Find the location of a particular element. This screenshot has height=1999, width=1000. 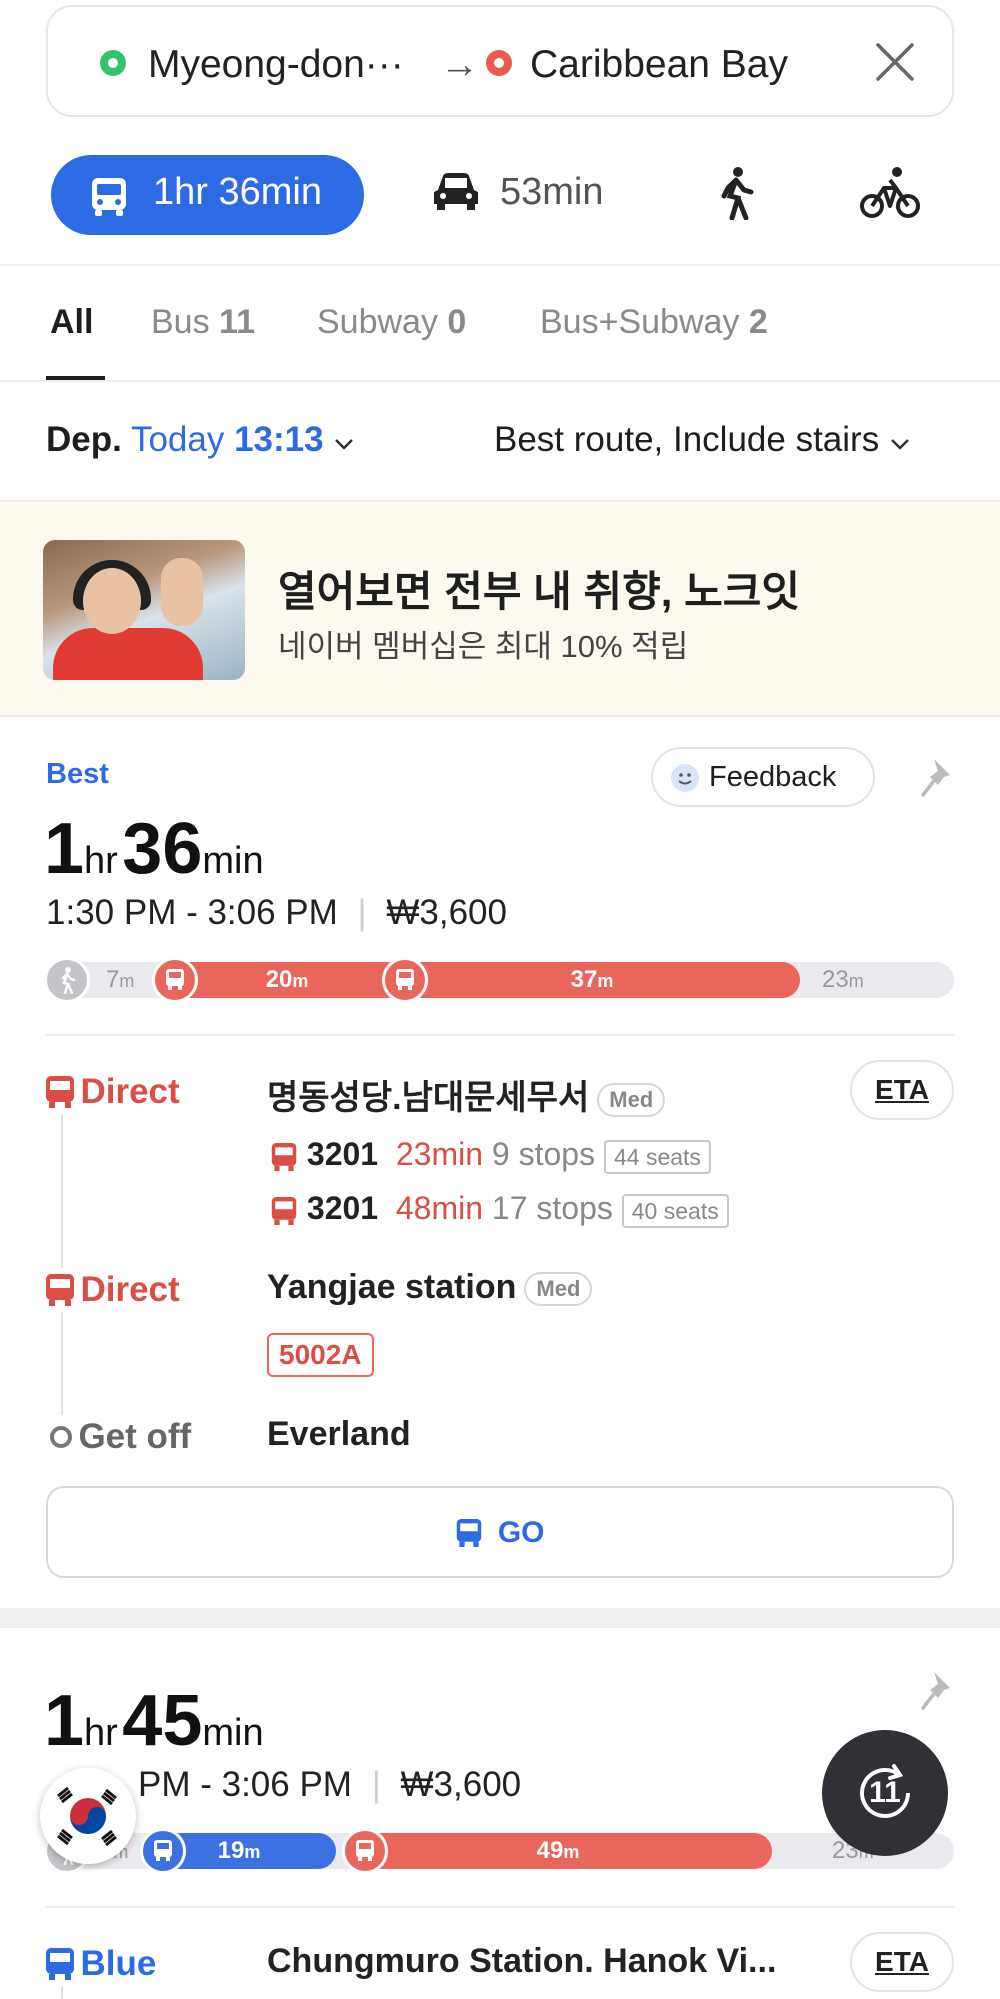

tab-bus-subway: Bus+Subway 2 is located at coordinates (654, 322).